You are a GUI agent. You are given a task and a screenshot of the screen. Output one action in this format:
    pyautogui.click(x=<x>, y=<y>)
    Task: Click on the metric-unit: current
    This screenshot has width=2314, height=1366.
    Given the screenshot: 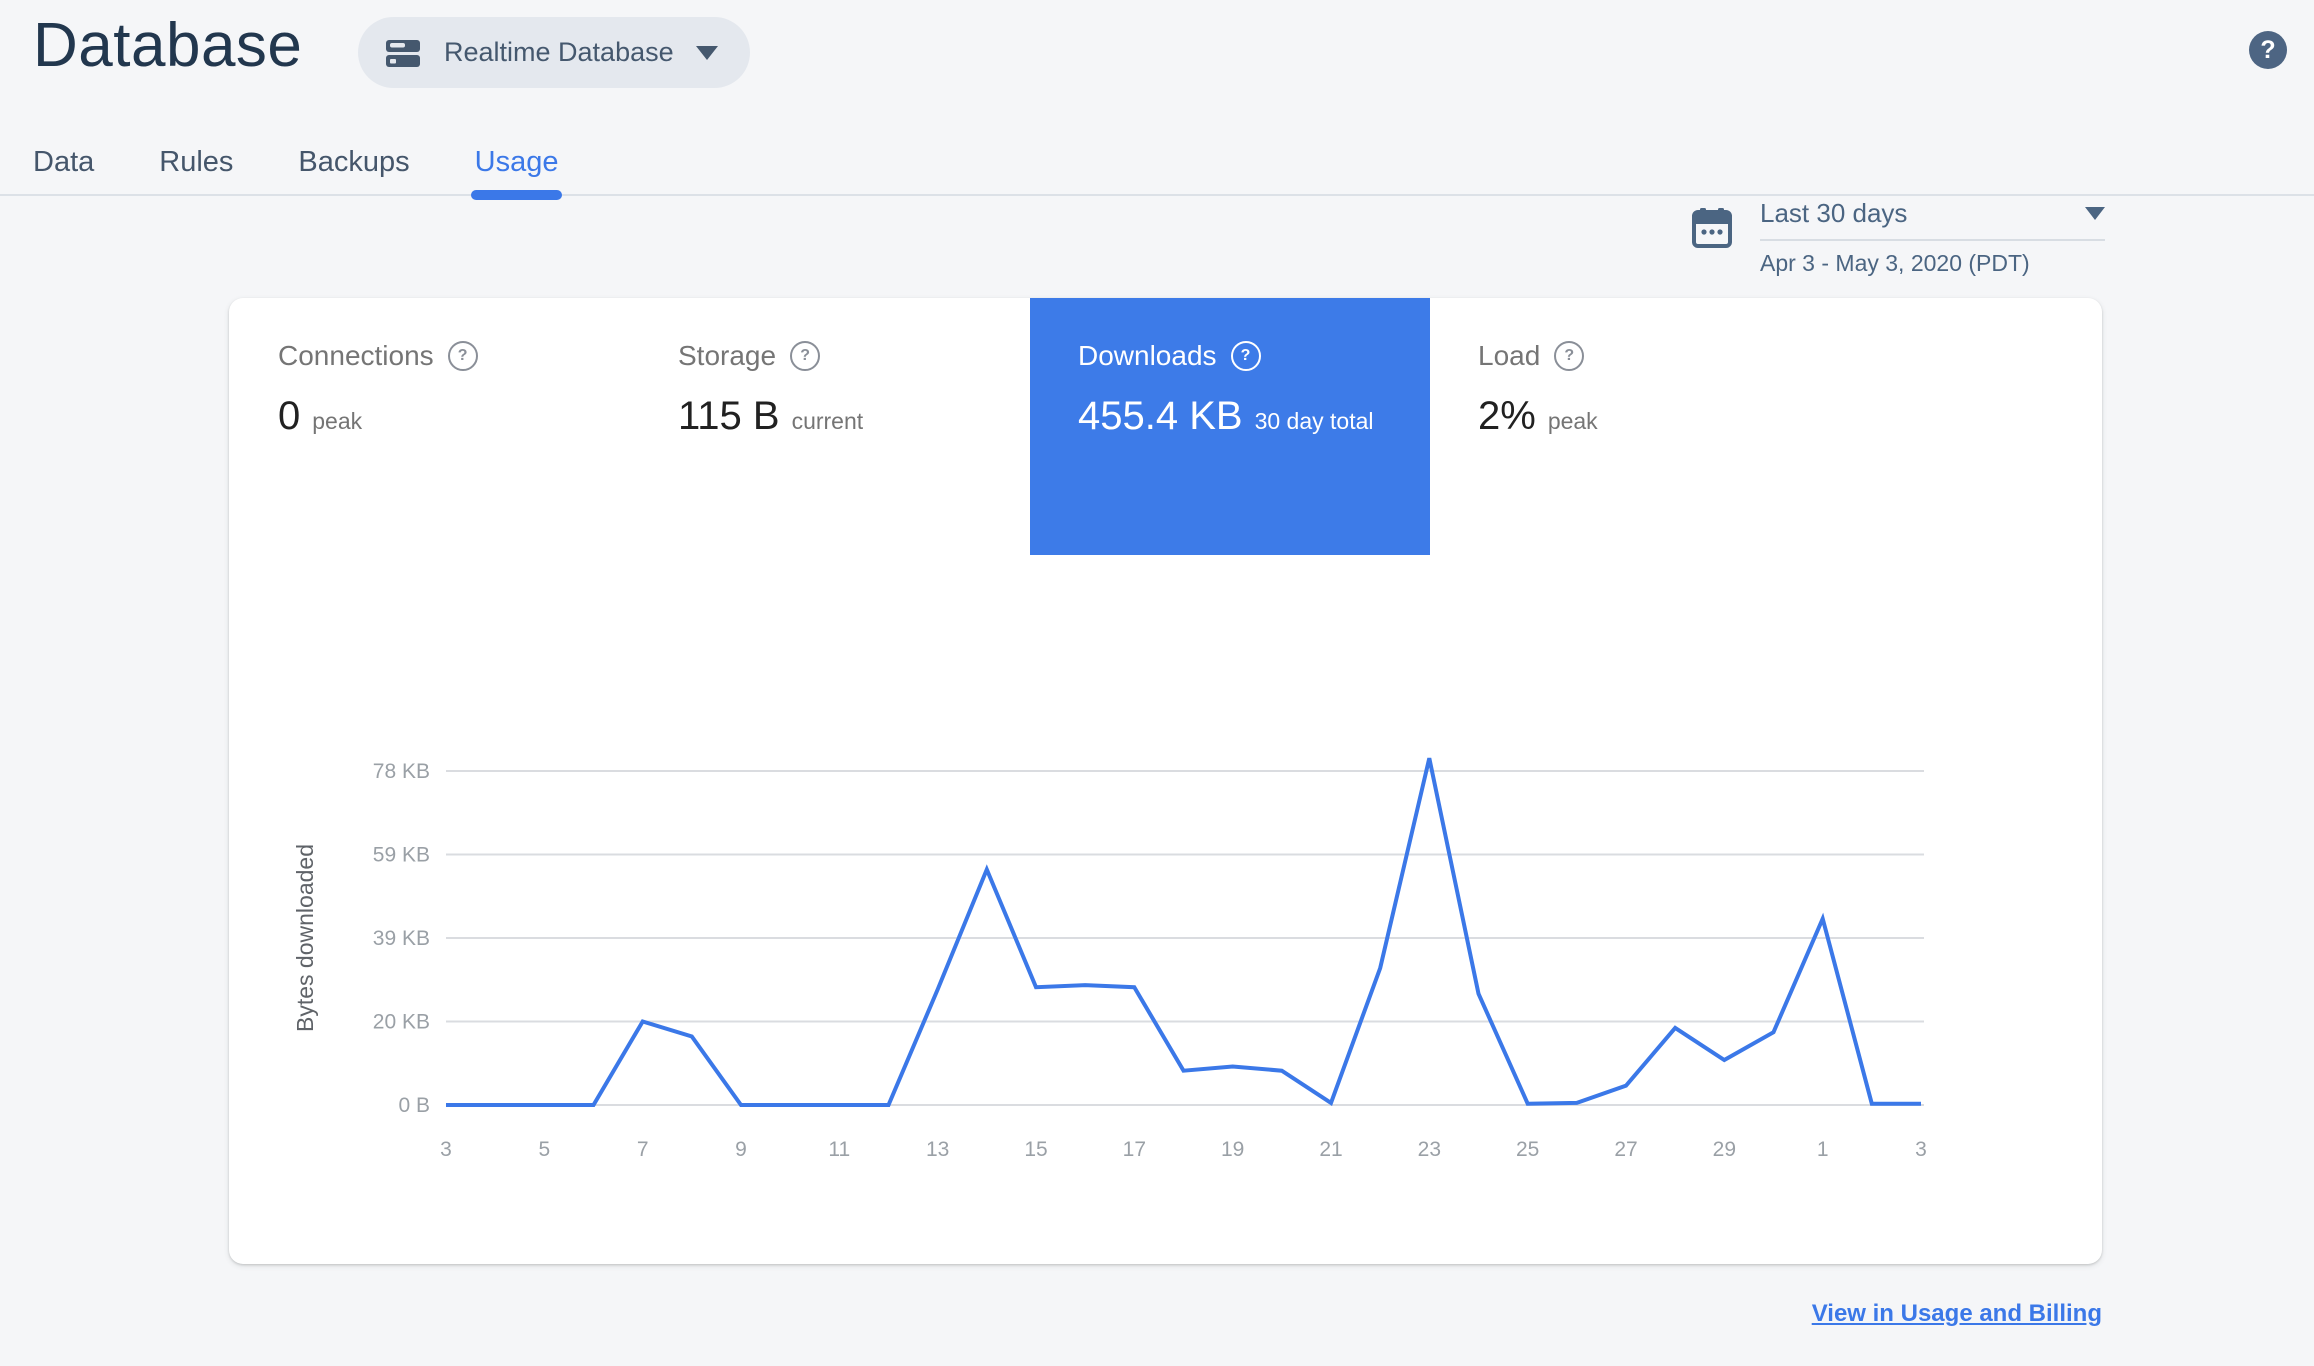 What is the action you would take?
    pyautogui.click(x=827, y=421)
    